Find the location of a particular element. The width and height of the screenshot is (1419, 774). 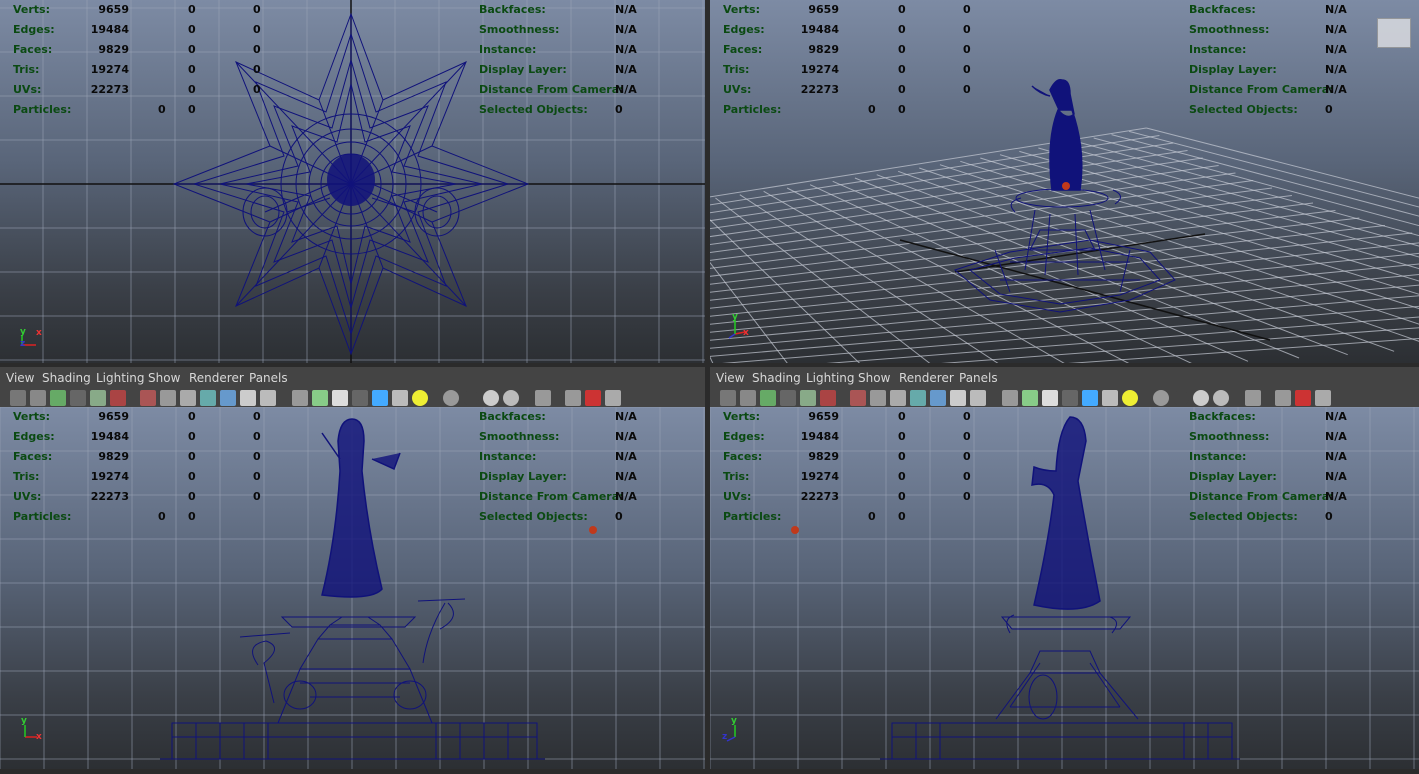

fountain-persp-wireframe is located at coordinates (1064, 250).